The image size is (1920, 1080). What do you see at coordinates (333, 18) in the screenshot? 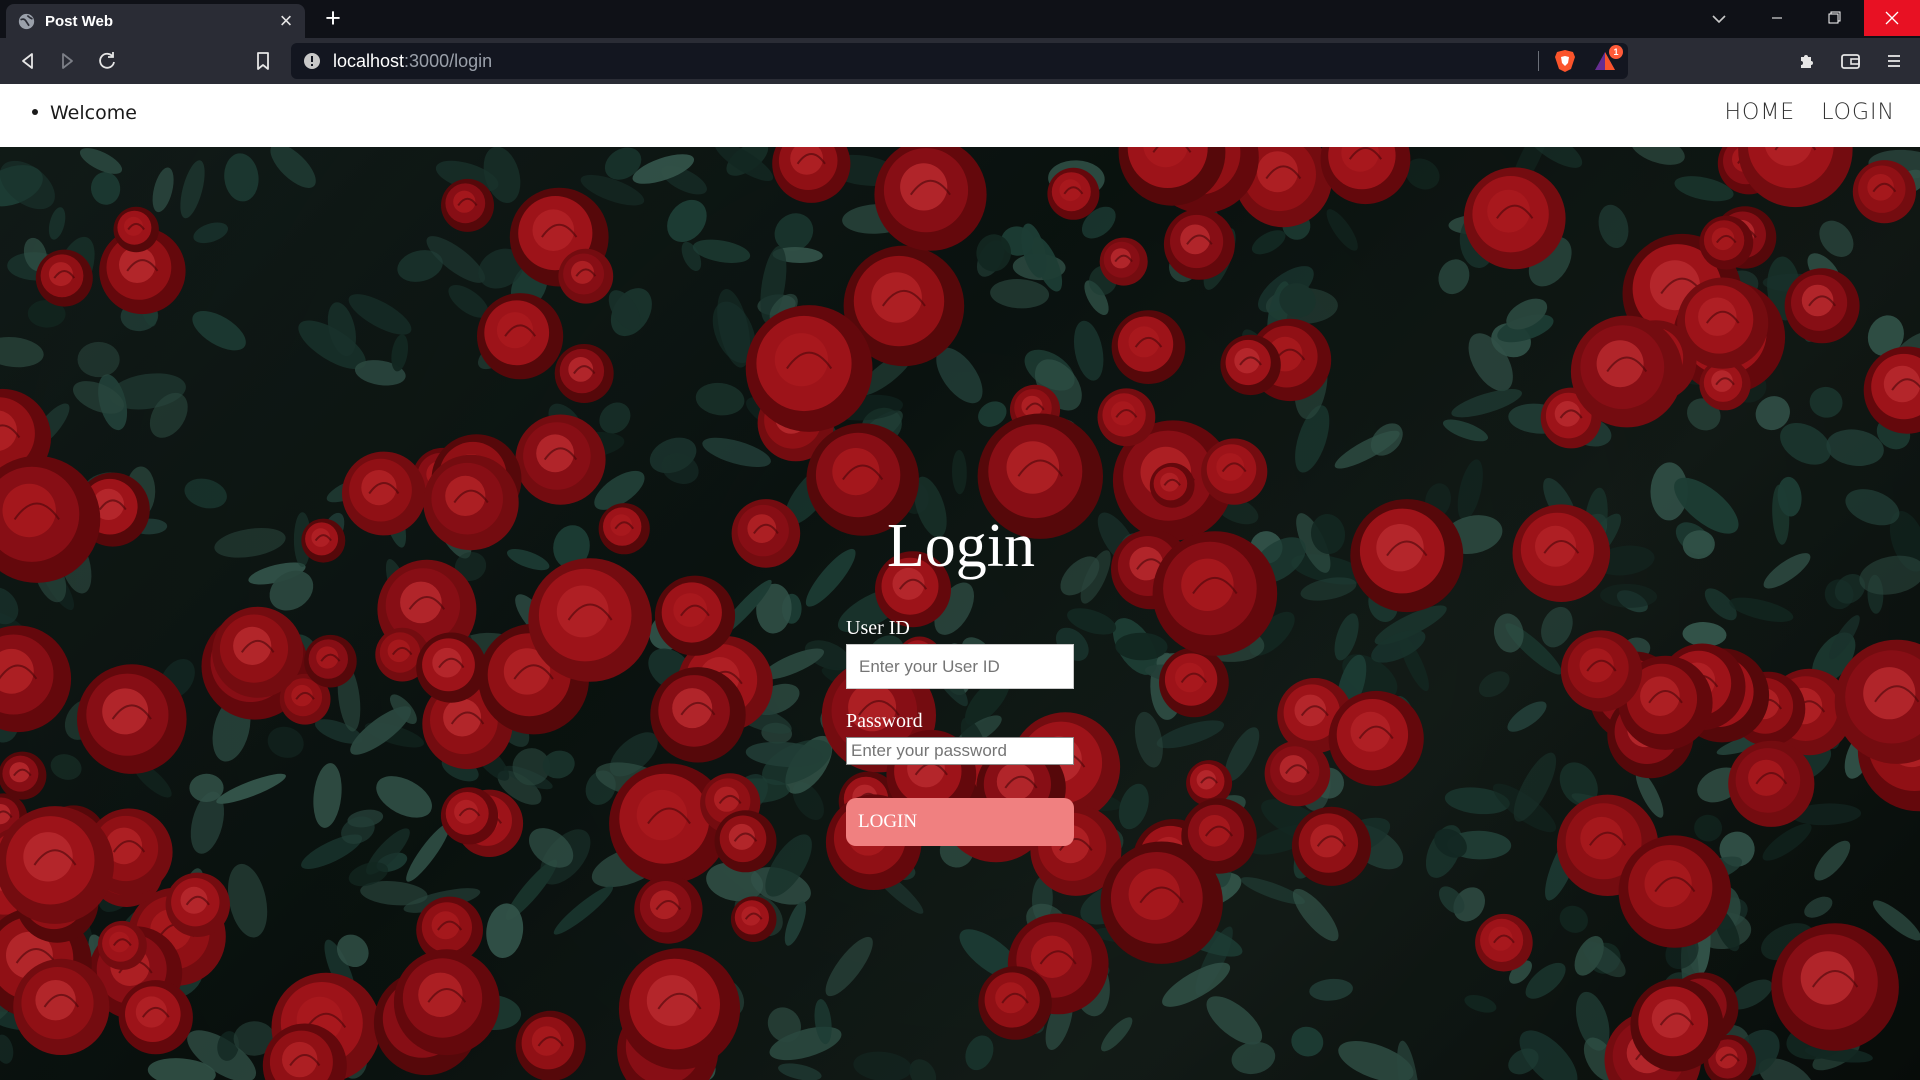
I see `plus-icon: +` at bounding box center [333, 18].